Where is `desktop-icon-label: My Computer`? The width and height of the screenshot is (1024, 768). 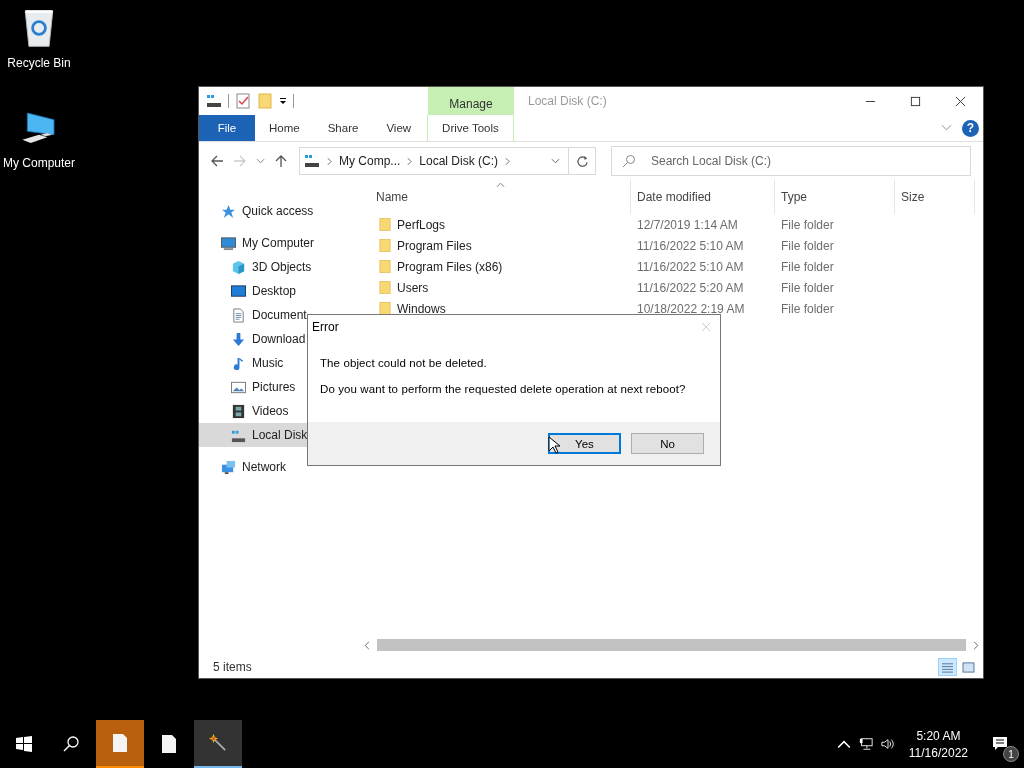 desktop-icon-label: My Computer is located at coordinates (39, 163).